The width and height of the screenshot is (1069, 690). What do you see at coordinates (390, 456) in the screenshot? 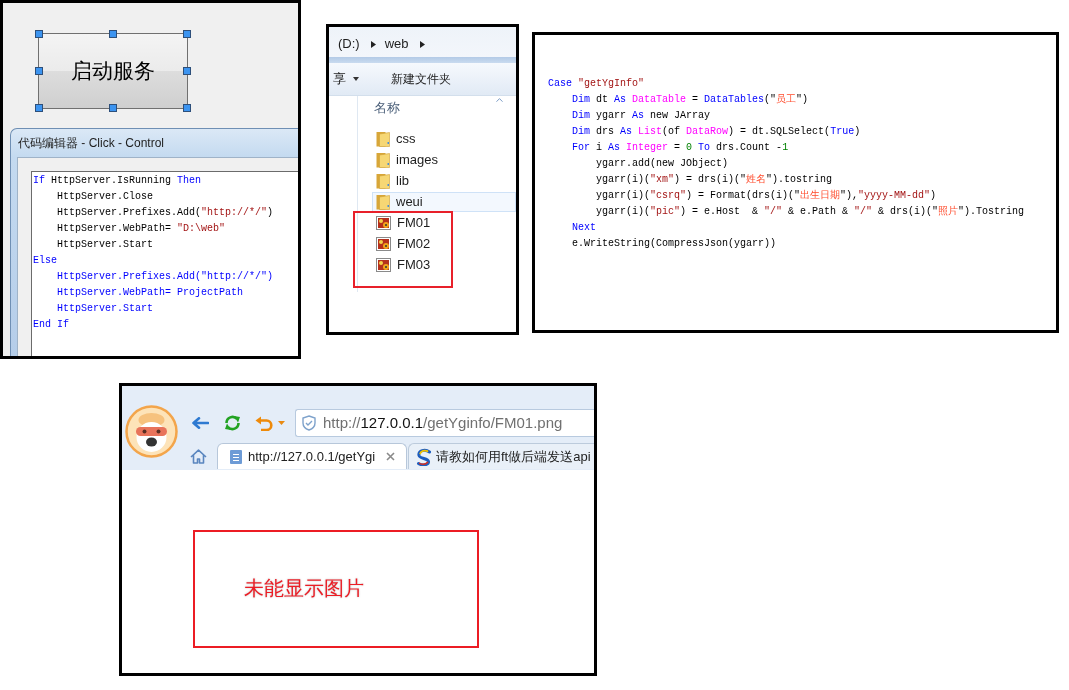
I see `close-icon` at bounding box center [390, 456].